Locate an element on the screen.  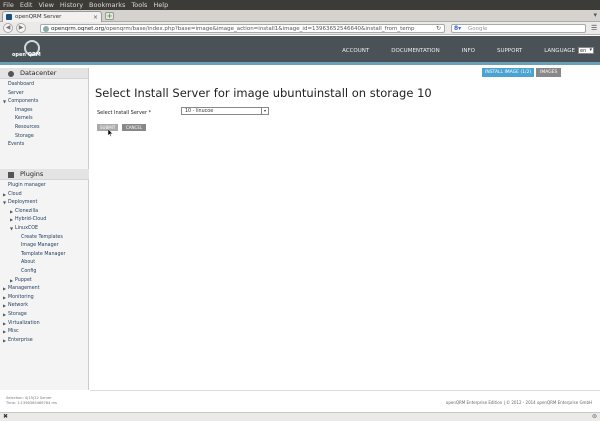
sidebar-item-label: Puppet is located at coordinates (23, 280).